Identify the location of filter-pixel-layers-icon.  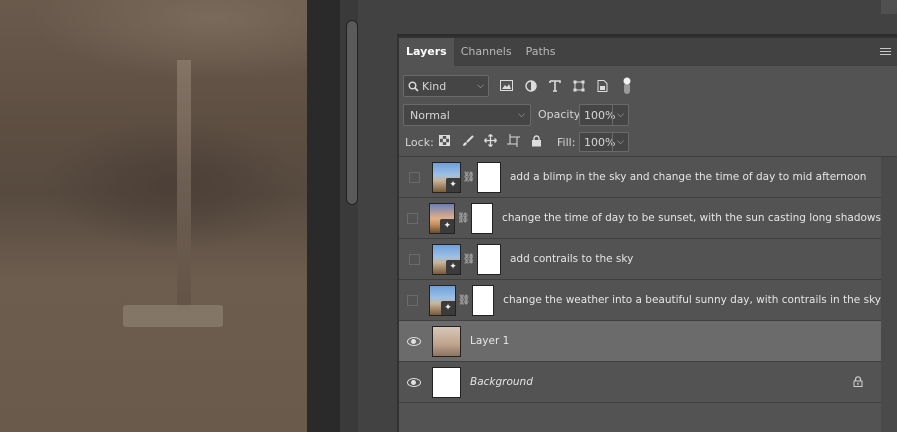
(506, 85).